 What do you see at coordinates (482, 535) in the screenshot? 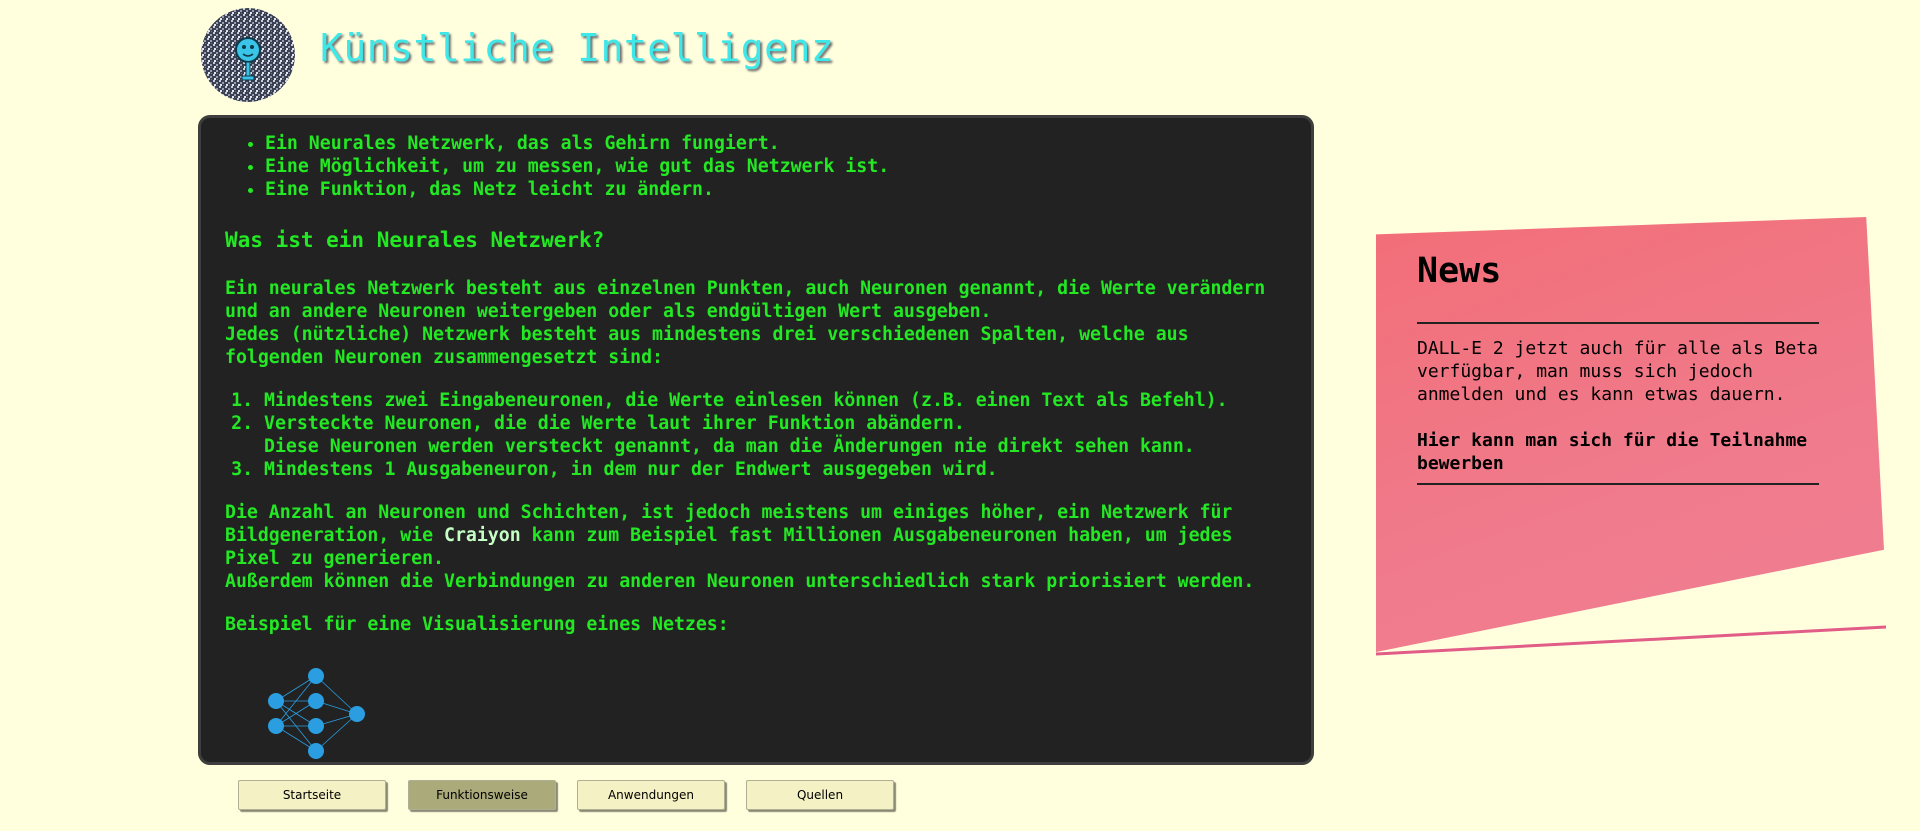
I see `craiyon-brand: Craiyon` at bounding box center [482, 535].